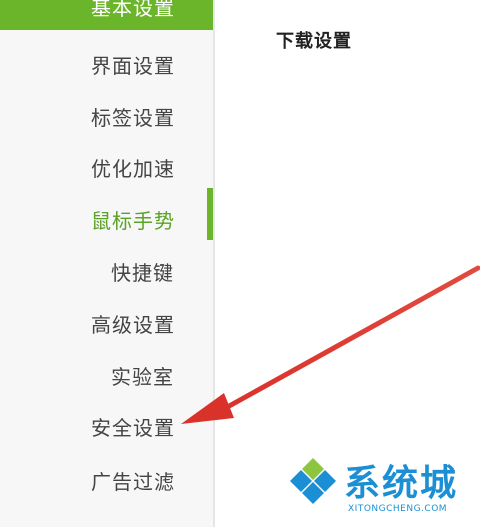  What do you see at coordinates (313, 481) in the screenshot?
I see `watermark-logo-icon` at bounding box center [313, 481].